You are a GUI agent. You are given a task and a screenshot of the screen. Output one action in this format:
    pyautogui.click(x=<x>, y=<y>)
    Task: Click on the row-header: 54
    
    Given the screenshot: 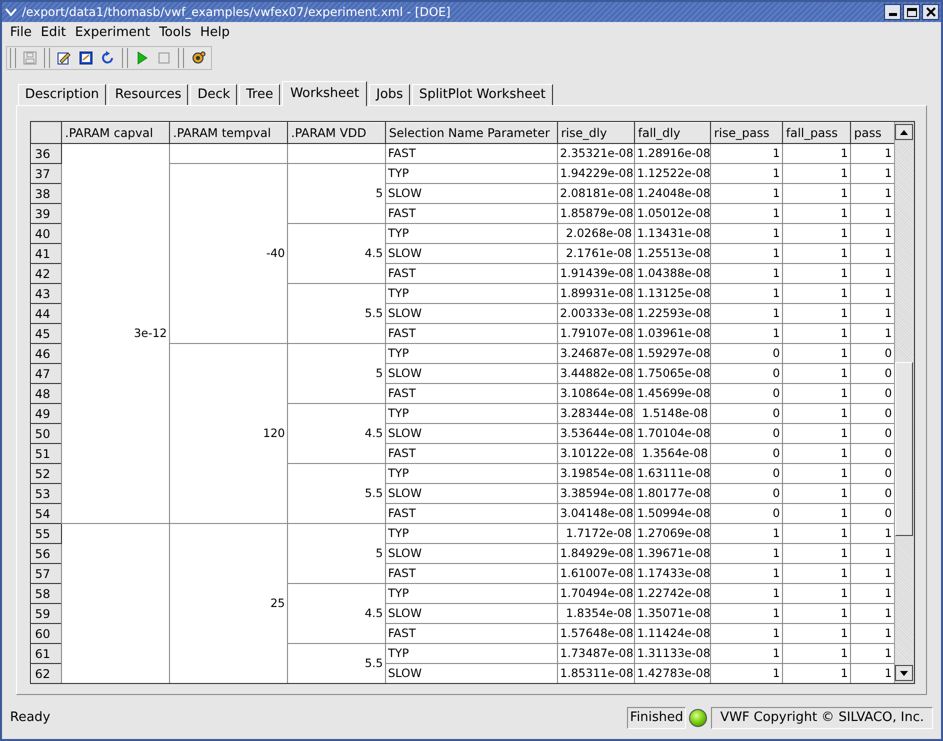 What is the action you would take?
    pyautogui.click(x=47, y=514)
    